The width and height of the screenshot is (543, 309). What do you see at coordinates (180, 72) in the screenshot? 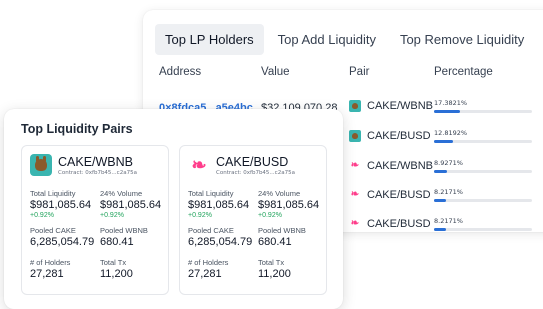
I see `column-header-address: Address` at bounding box center [180, 72].